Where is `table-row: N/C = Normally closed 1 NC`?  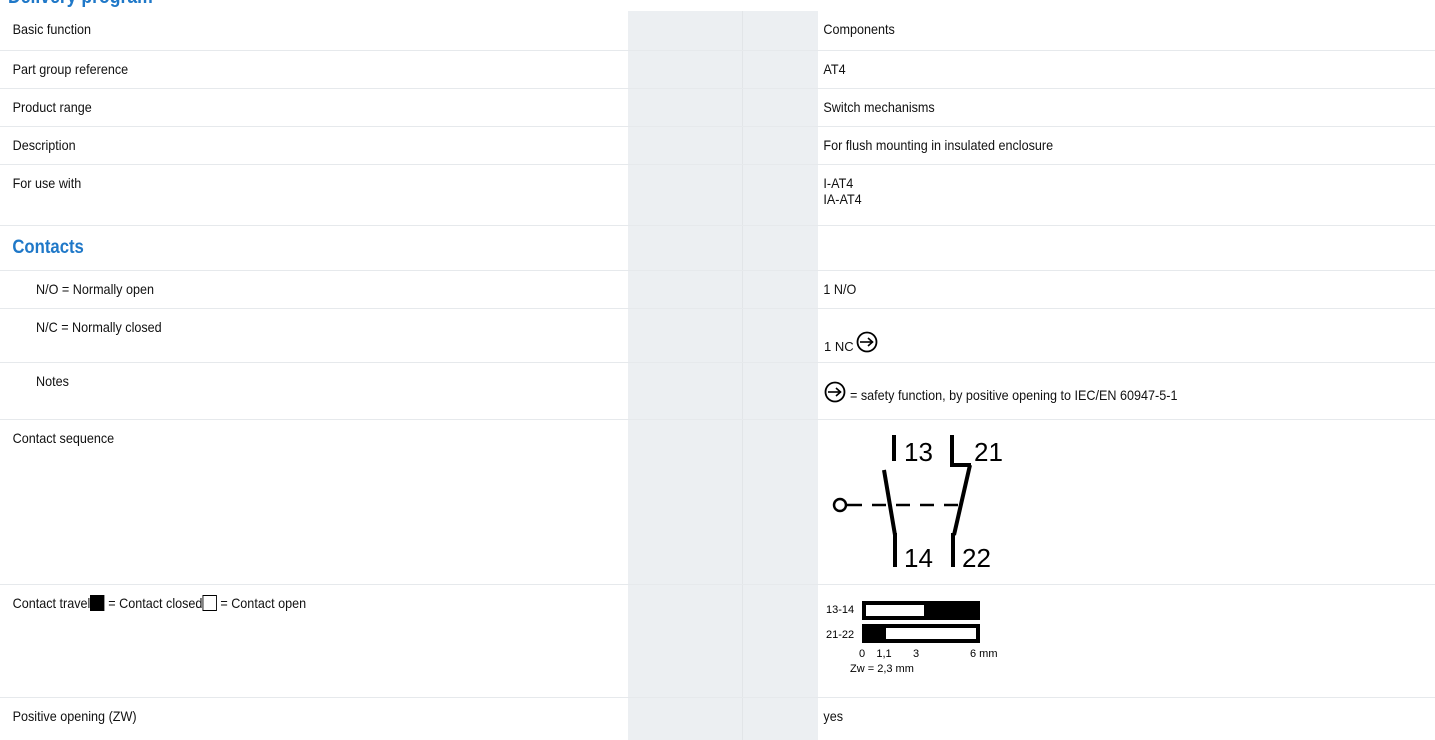
table-row: N/C = Normally closed 1 NC is located at coordinates (717, 335).